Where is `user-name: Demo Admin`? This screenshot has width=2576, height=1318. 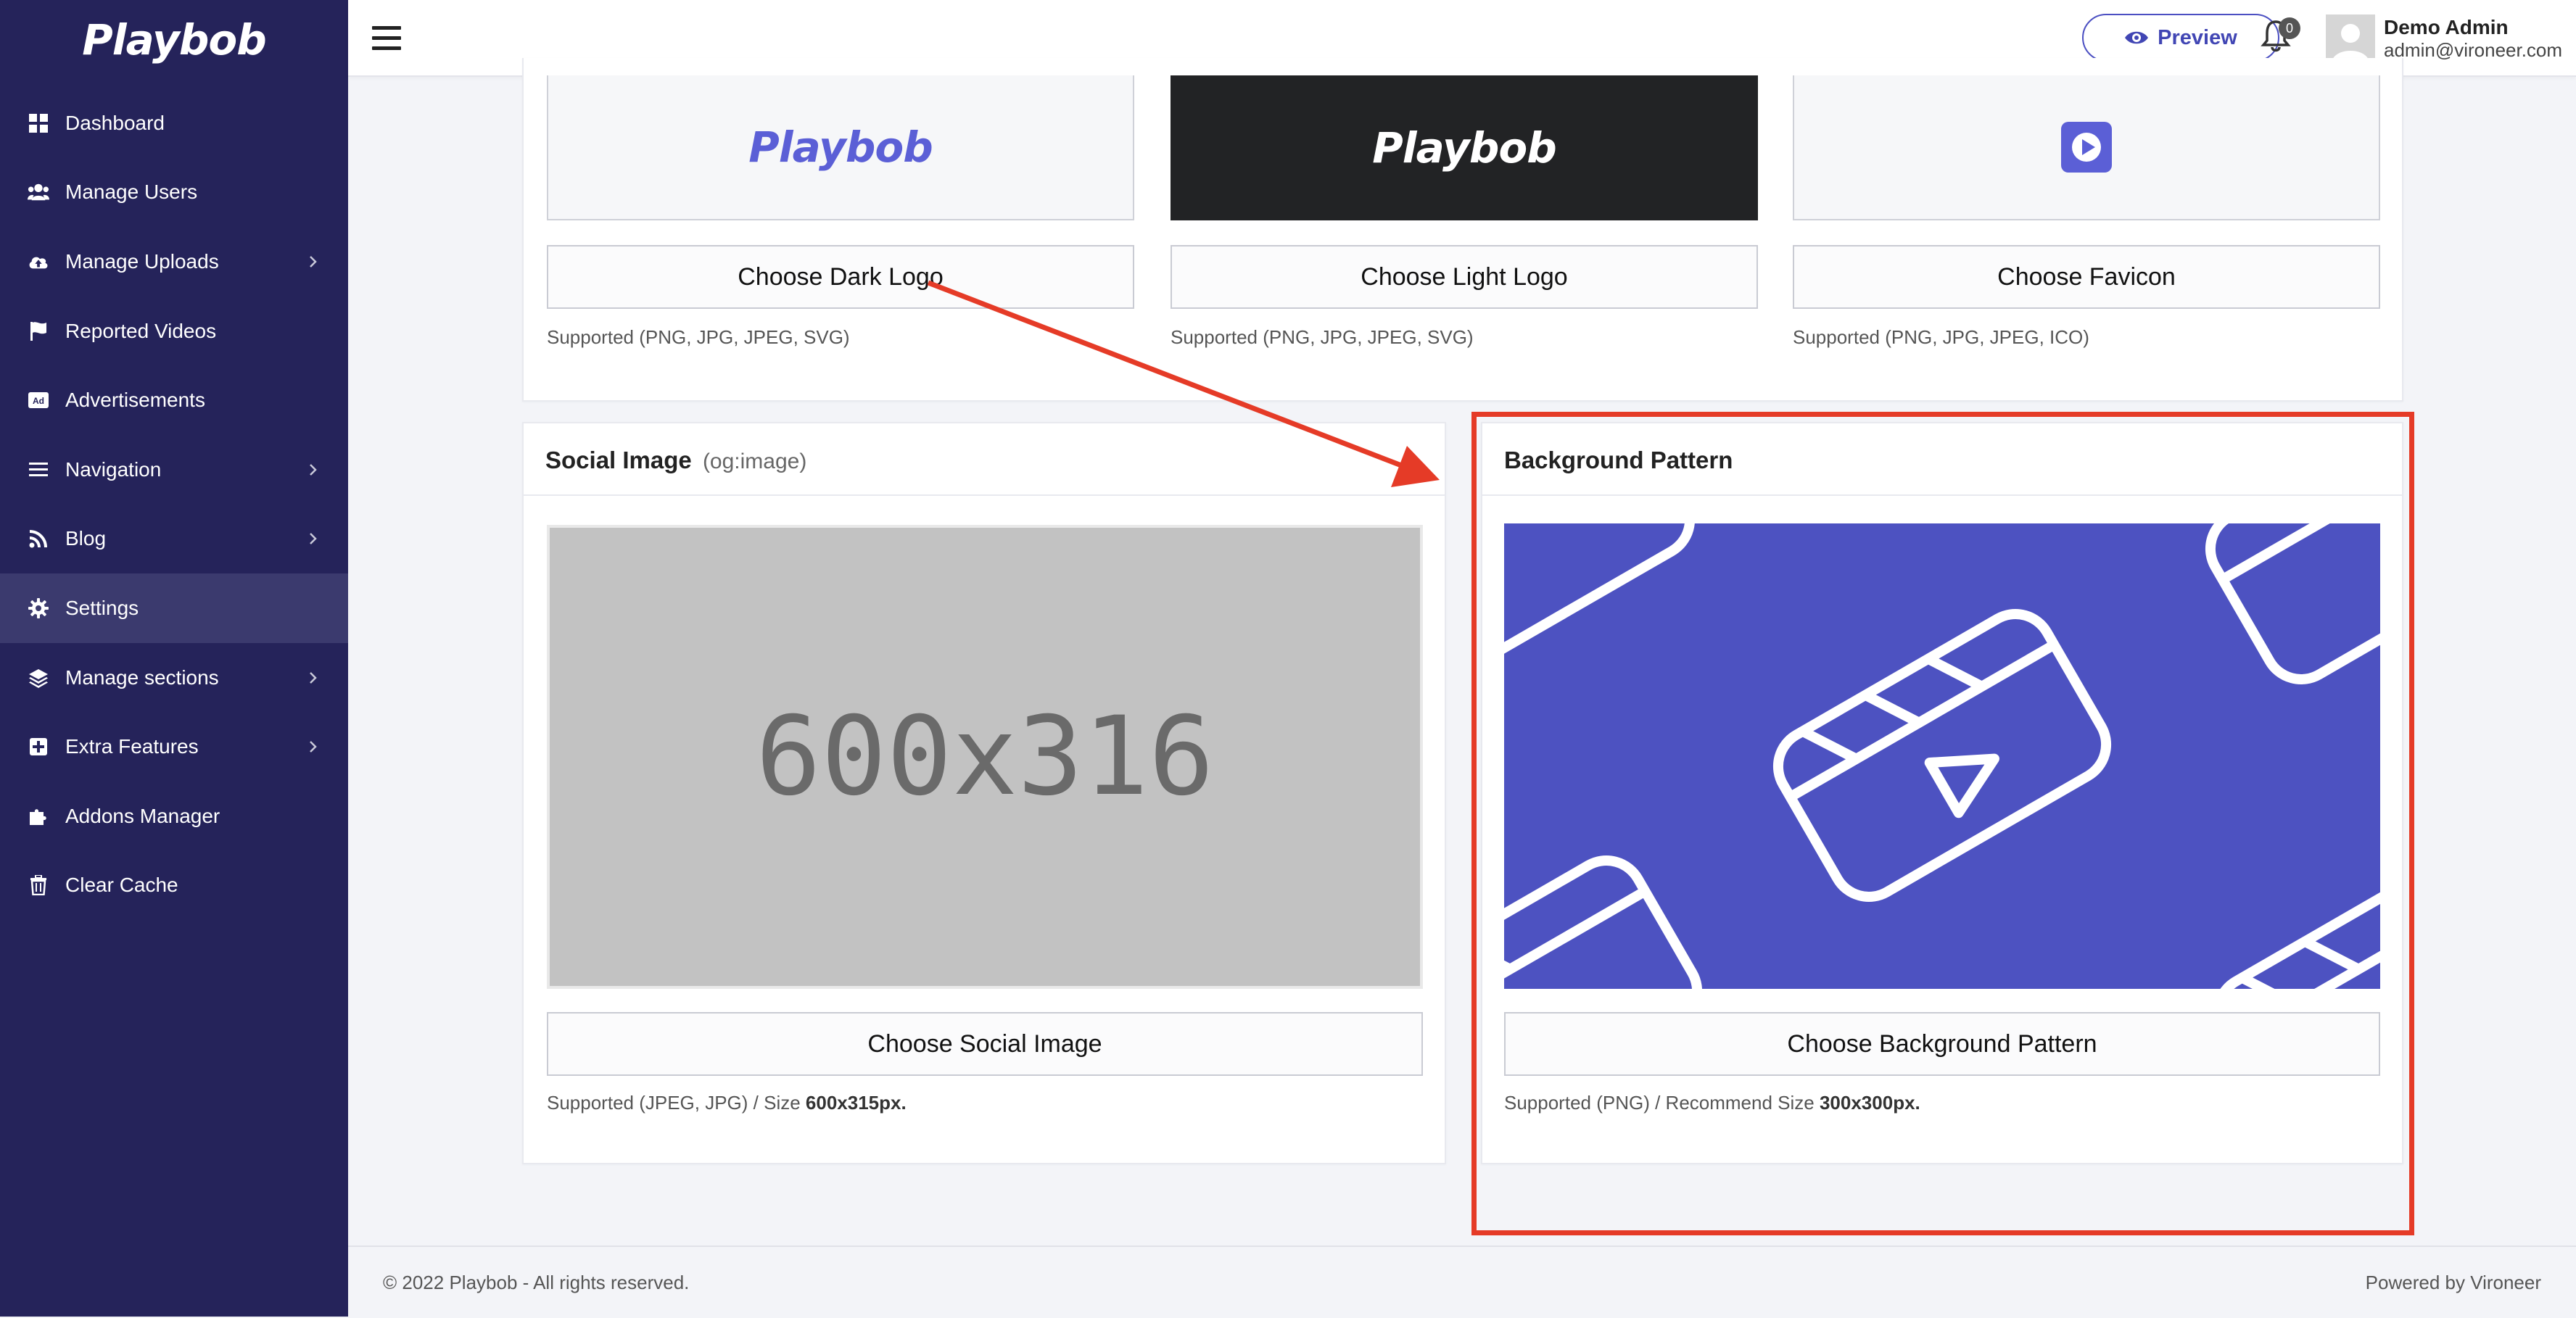
user-name: Demo Admin is located at coordinates (2446, 28).